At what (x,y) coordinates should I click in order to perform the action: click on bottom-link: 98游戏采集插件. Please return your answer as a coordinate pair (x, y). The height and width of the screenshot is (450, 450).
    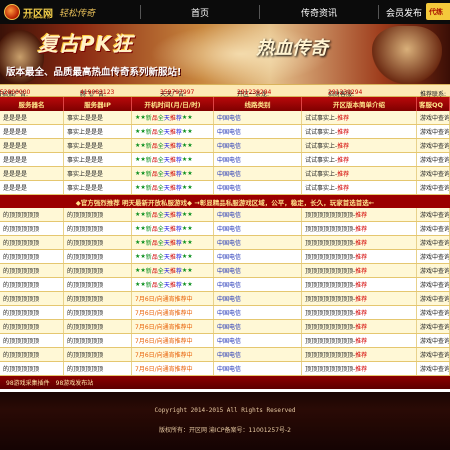
    Looking at the image, I should click on (28, 382).